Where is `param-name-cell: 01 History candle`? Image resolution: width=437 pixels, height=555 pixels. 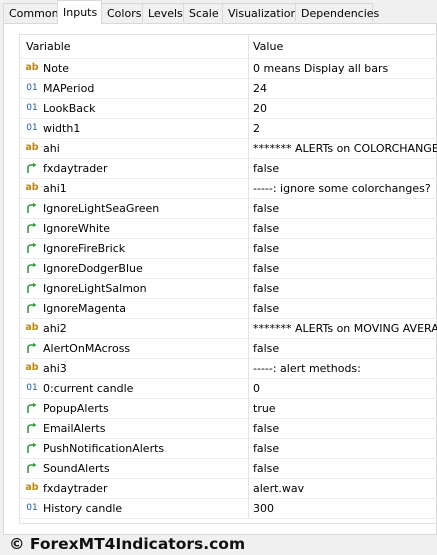 param-name-cell: 01 History candle is located at coordinates (134, 508).